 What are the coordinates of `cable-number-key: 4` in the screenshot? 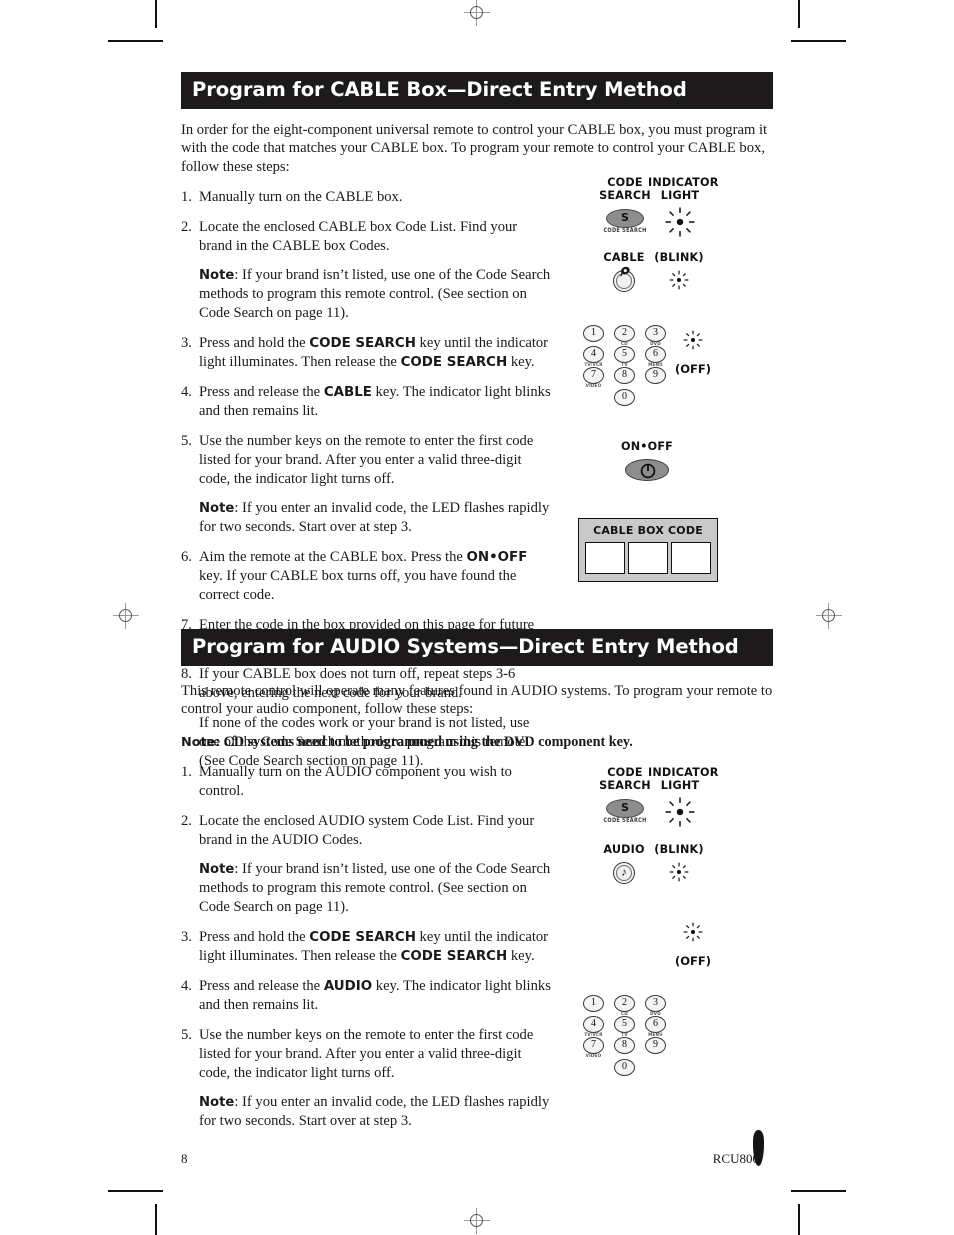 It's located at (593, 354).